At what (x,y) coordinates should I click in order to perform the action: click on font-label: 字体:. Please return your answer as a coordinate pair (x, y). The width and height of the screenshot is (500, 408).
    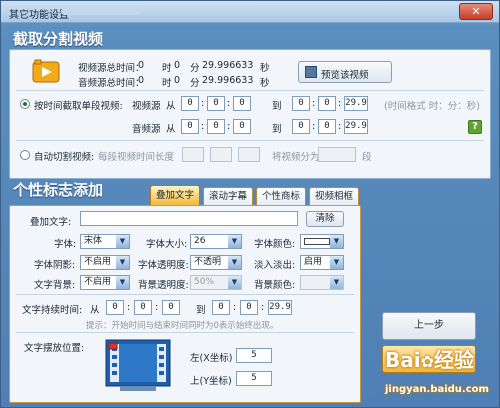
    Looking at the image, I should click on (65, 244).